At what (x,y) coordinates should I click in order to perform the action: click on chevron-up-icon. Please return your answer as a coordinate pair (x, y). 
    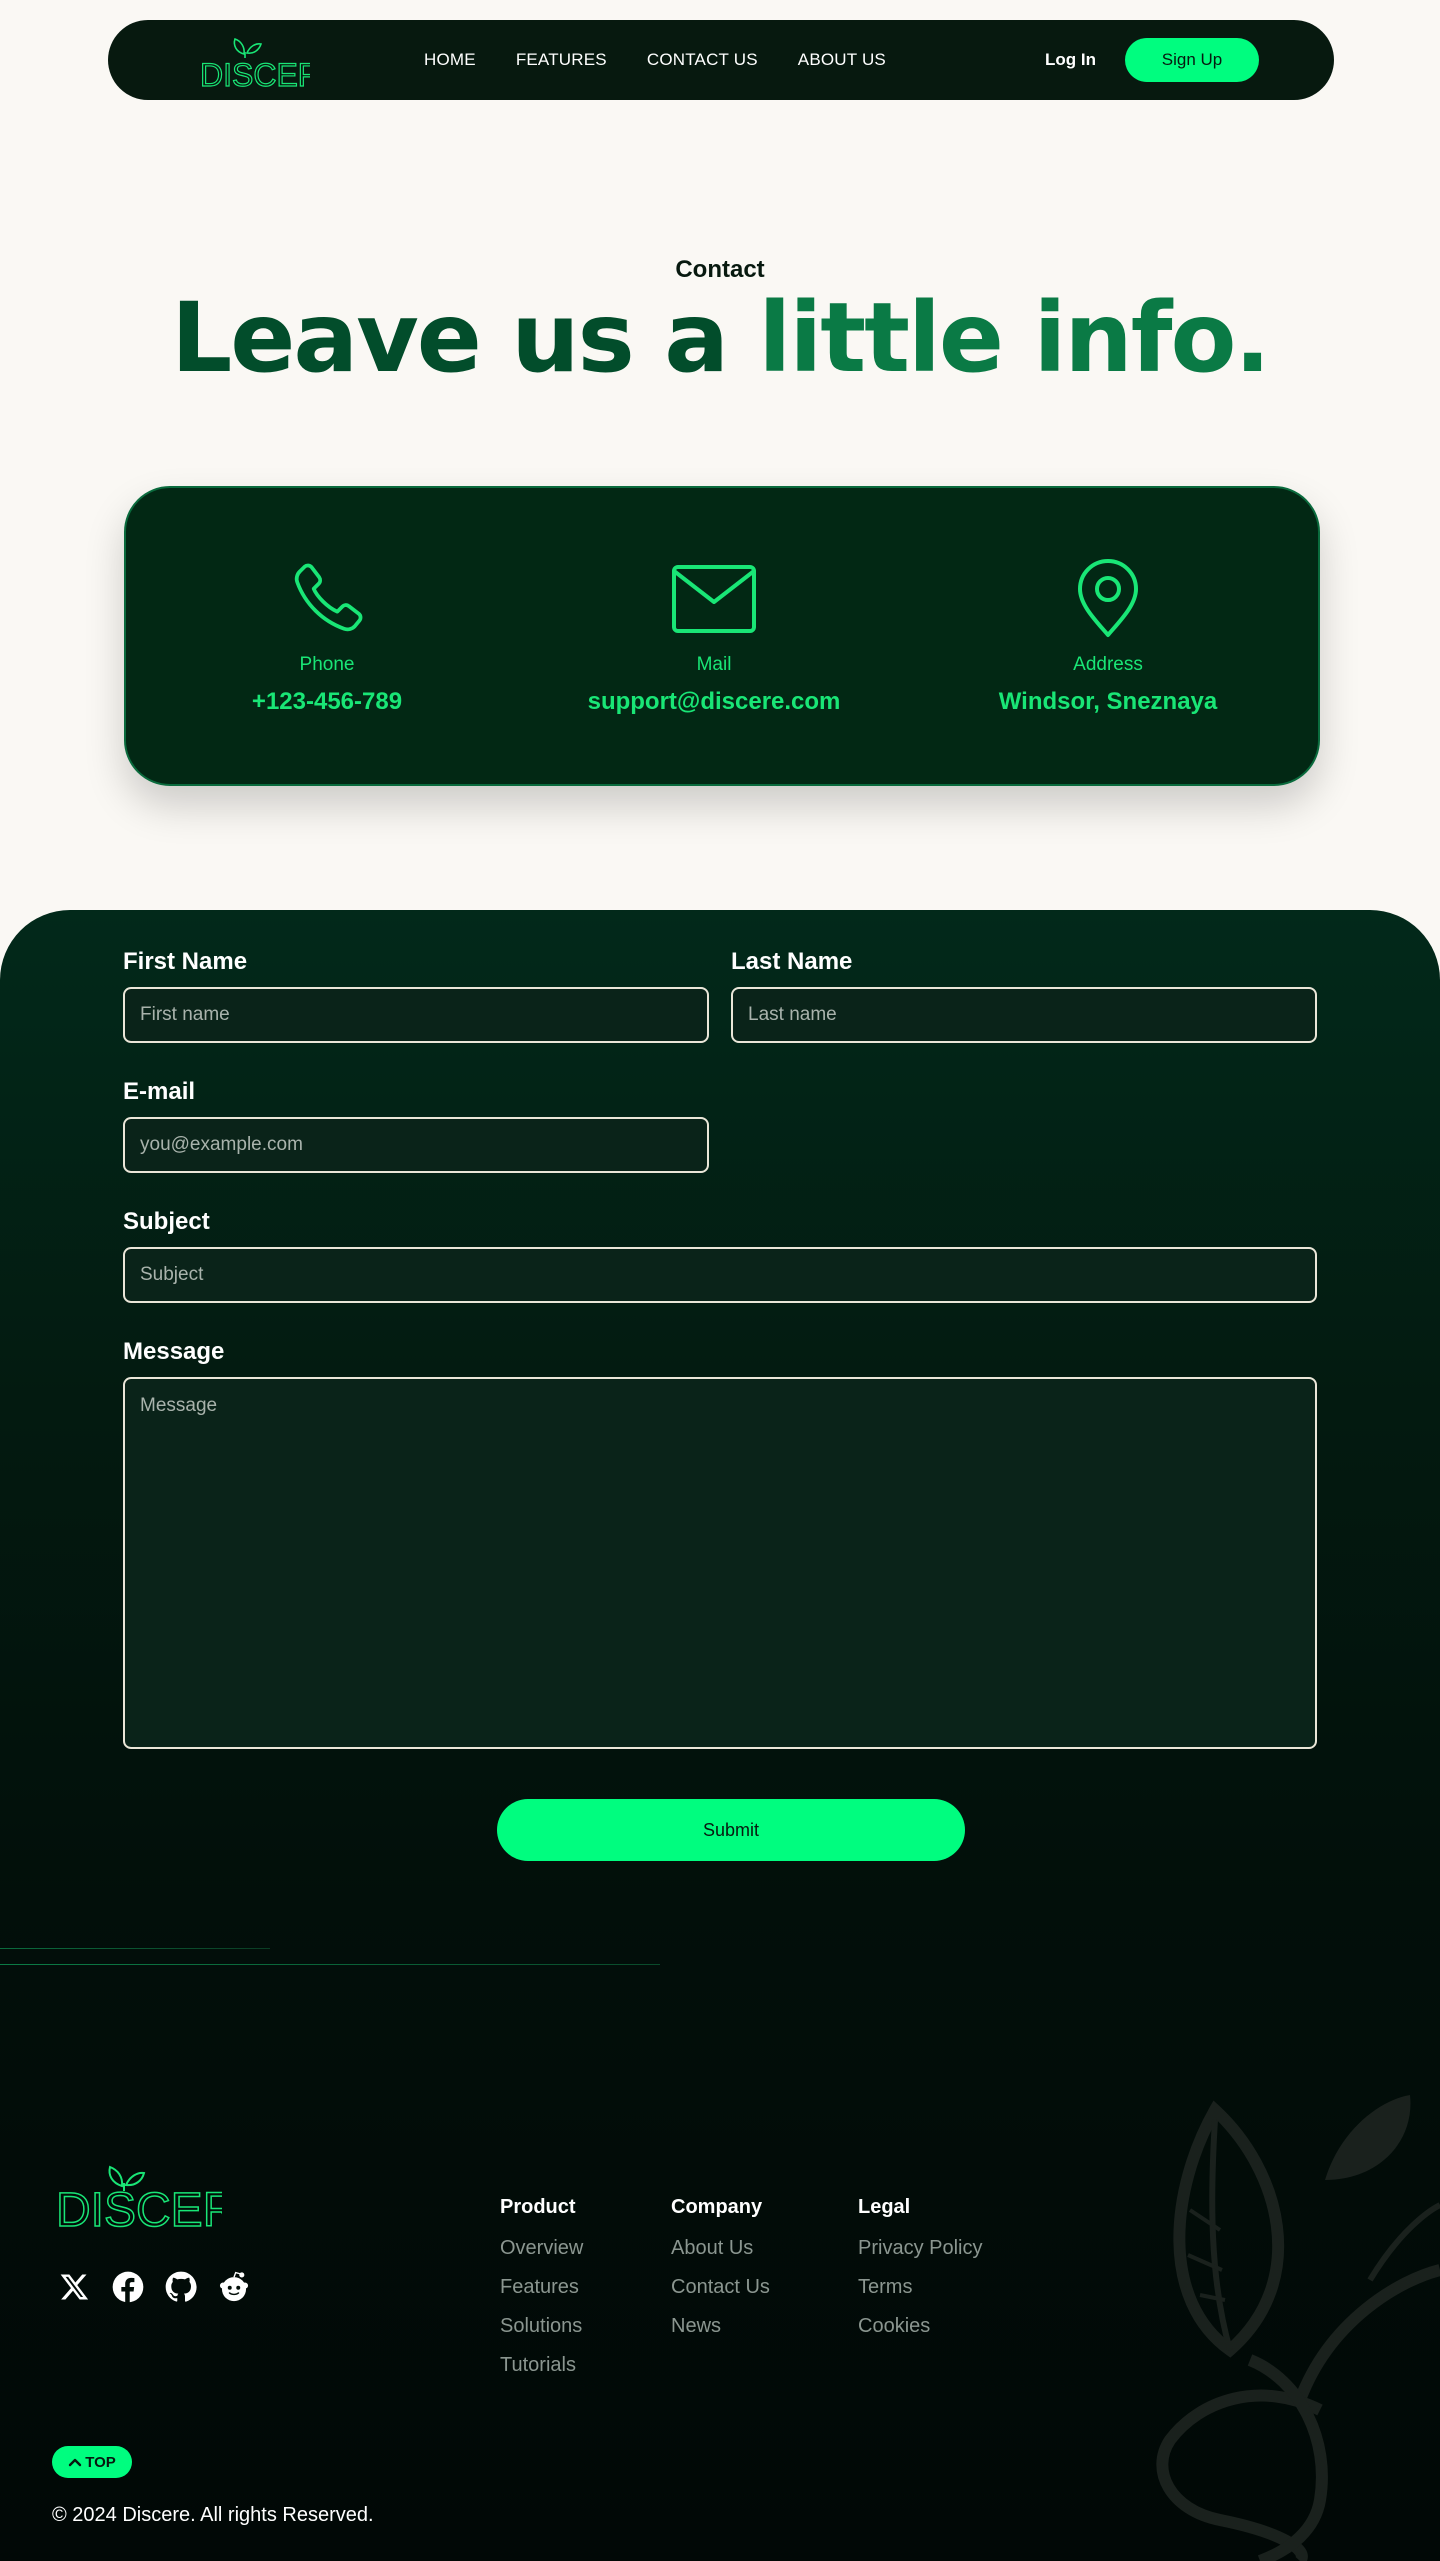
    Looking at the image, I should click on (75, 2462).